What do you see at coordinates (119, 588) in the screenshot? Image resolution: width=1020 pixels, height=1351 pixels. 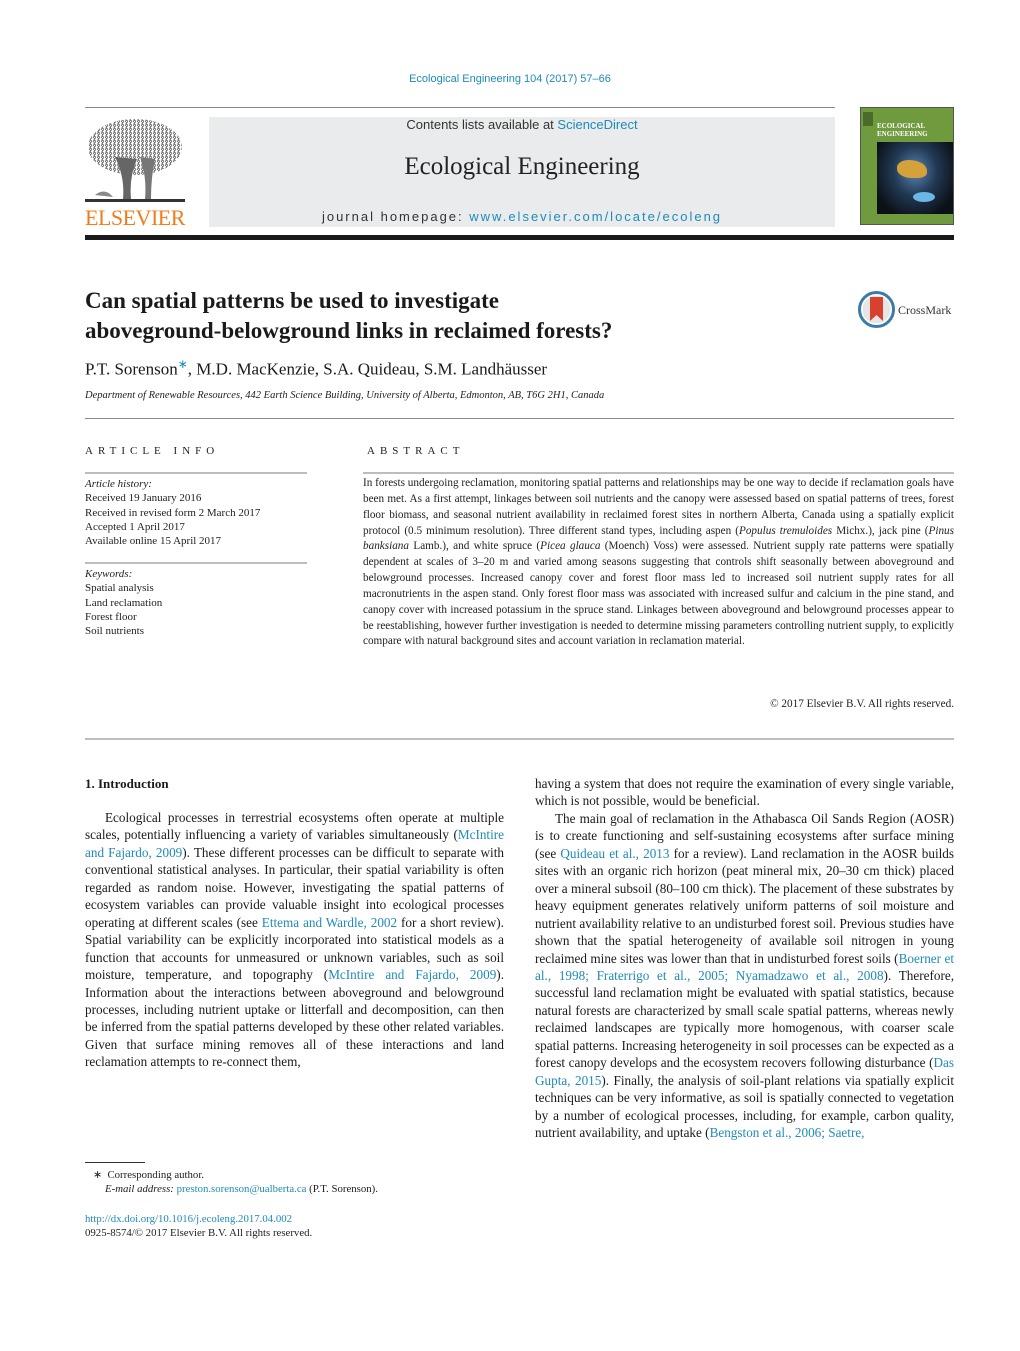 I see `keyword: Spatial analysis` at bounding box center [119, 588].